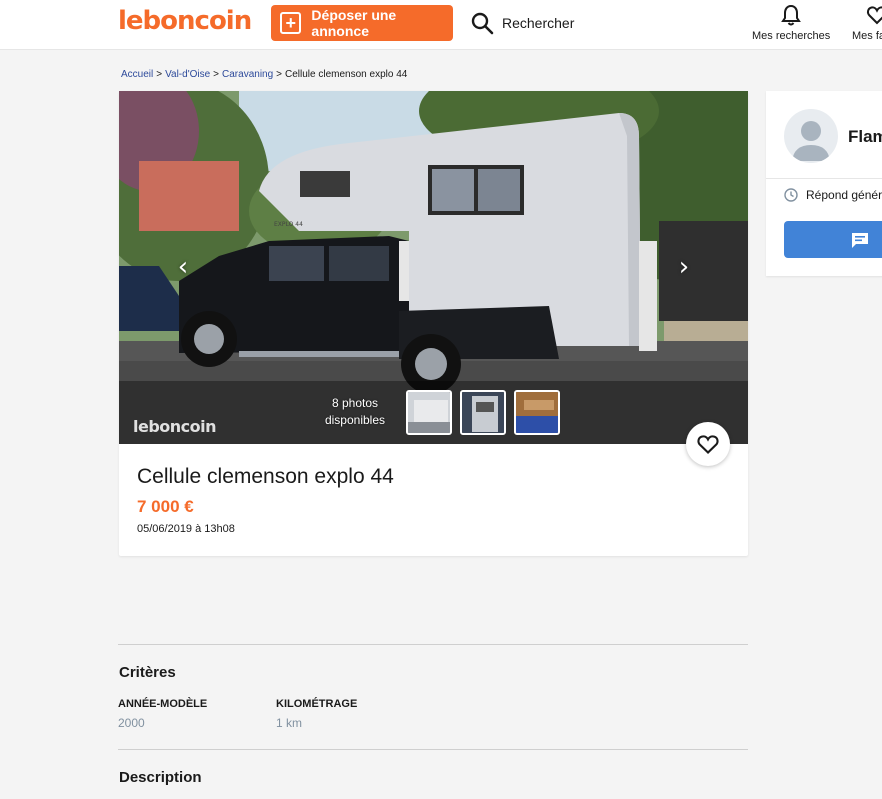 Image resolution: width=882 pixels, height=799 pixels. What do you see at coordinates (137, 74) in the screenshot?
I see `breadcrumb-home: Accueil` at bounding box center [137, 74].